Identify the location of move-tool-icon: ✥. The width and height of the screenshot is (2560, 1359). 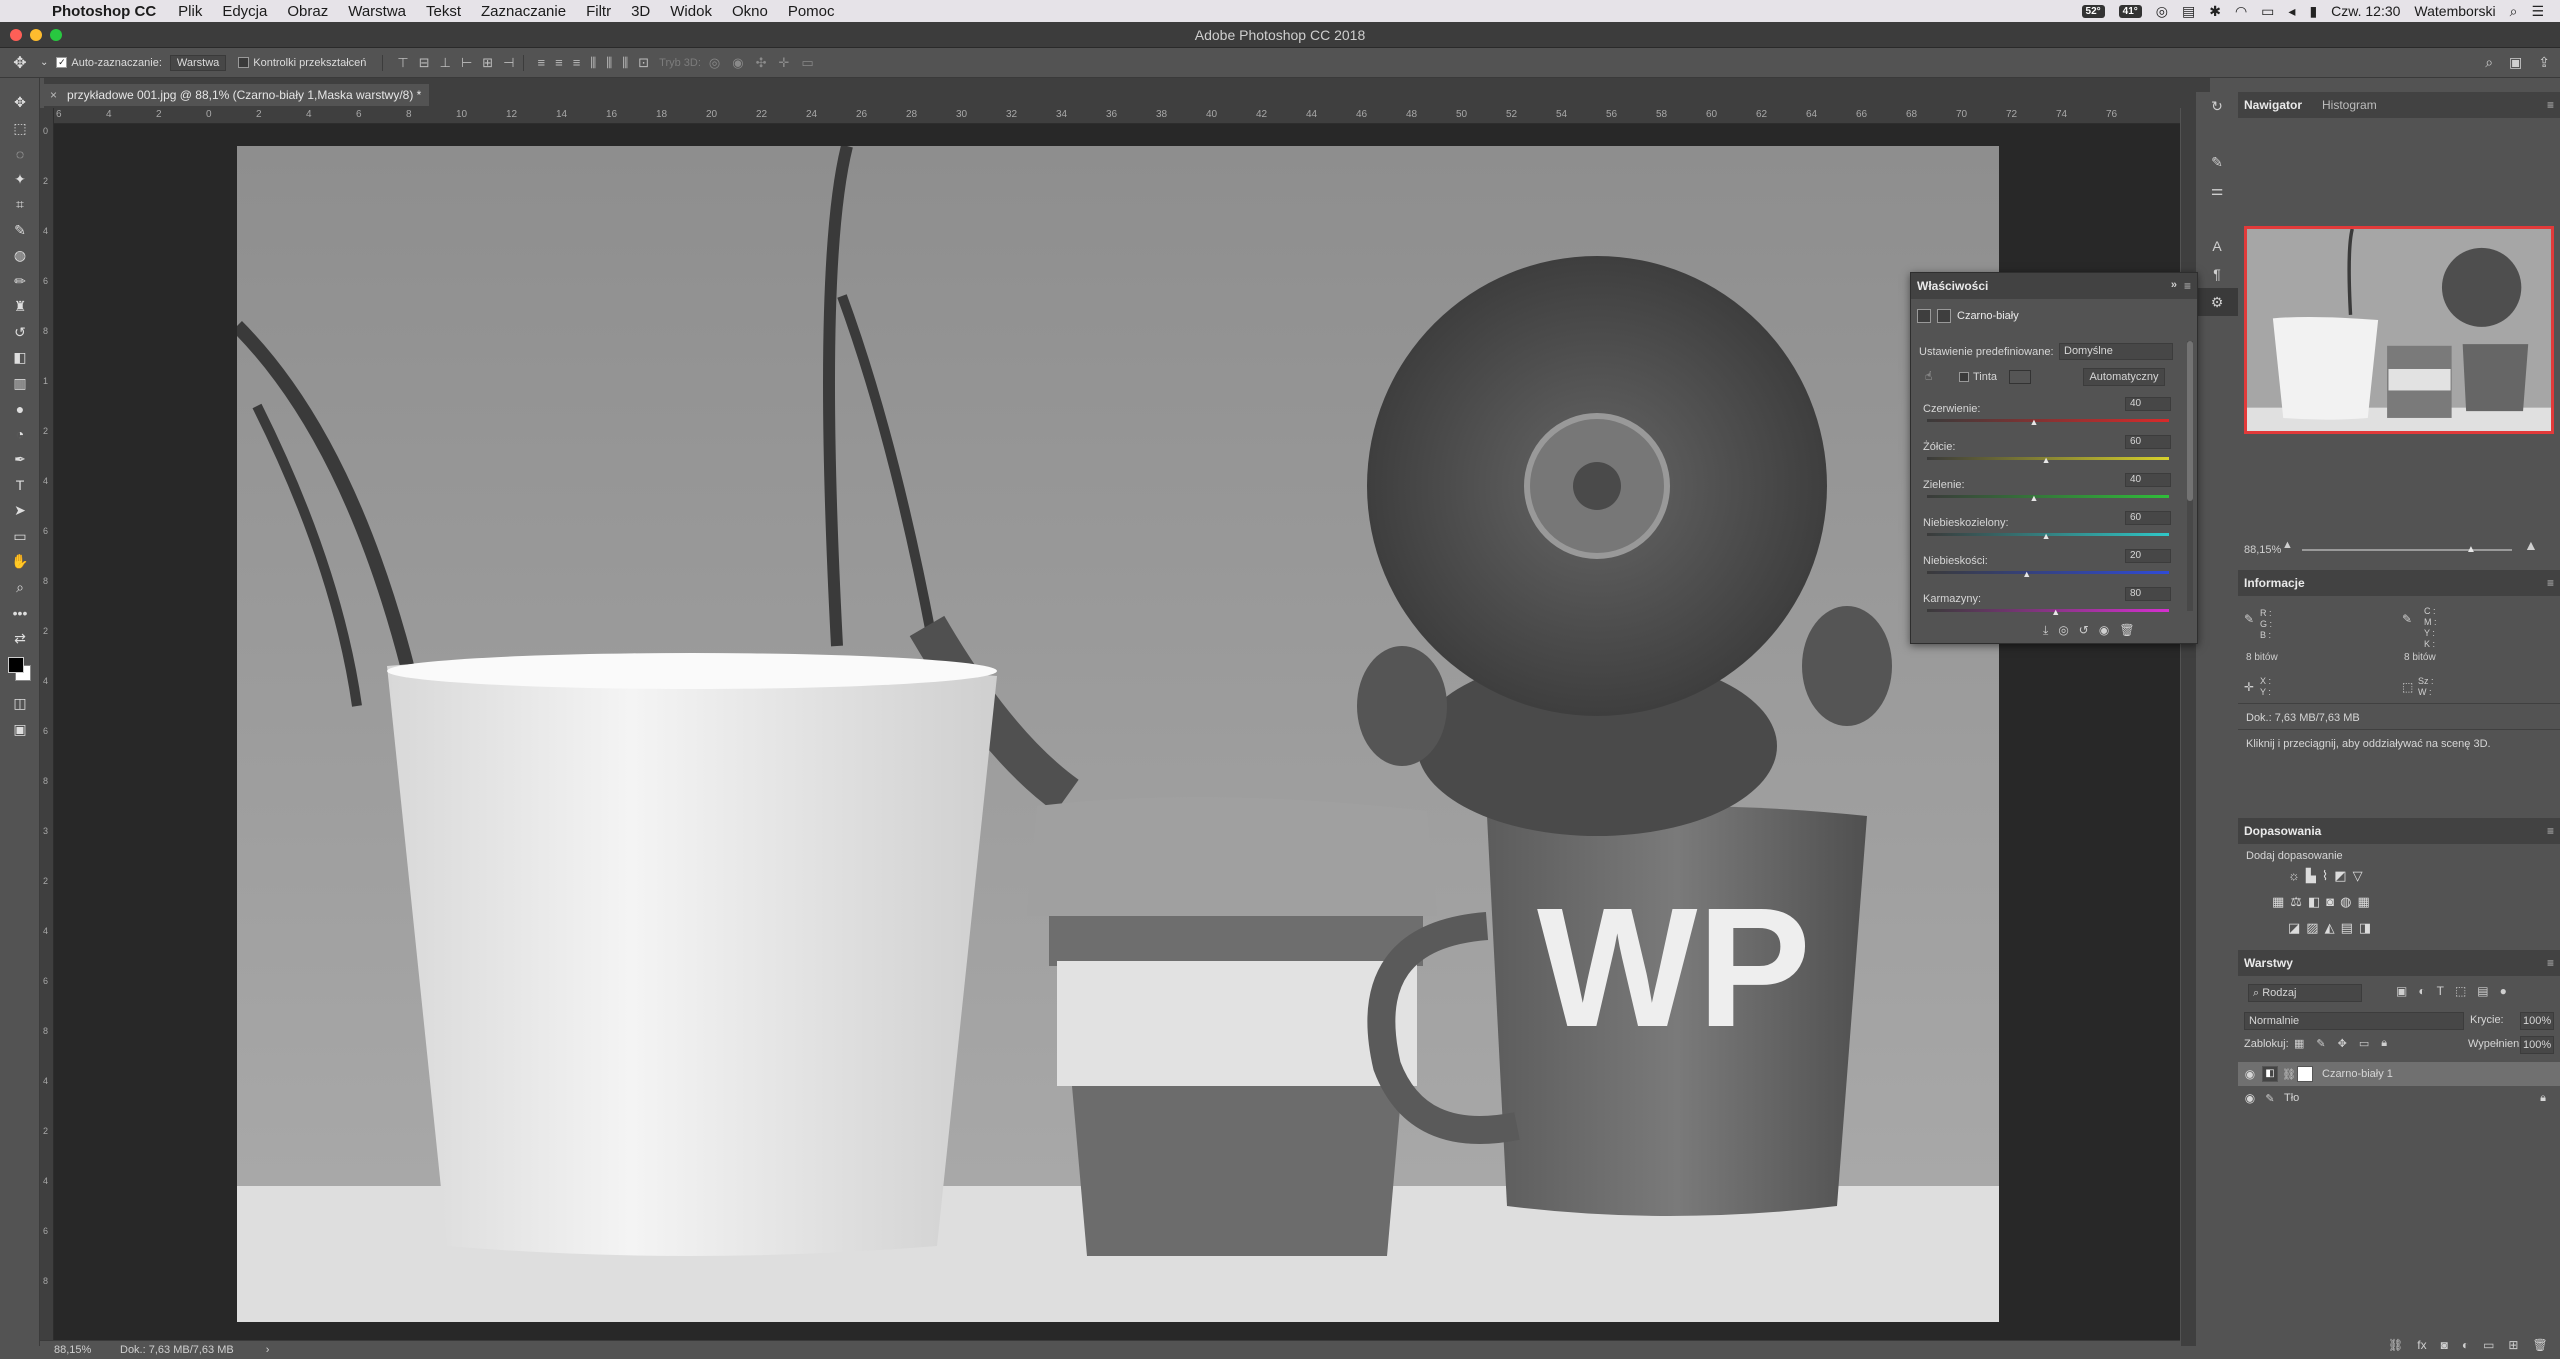
(20, 103).